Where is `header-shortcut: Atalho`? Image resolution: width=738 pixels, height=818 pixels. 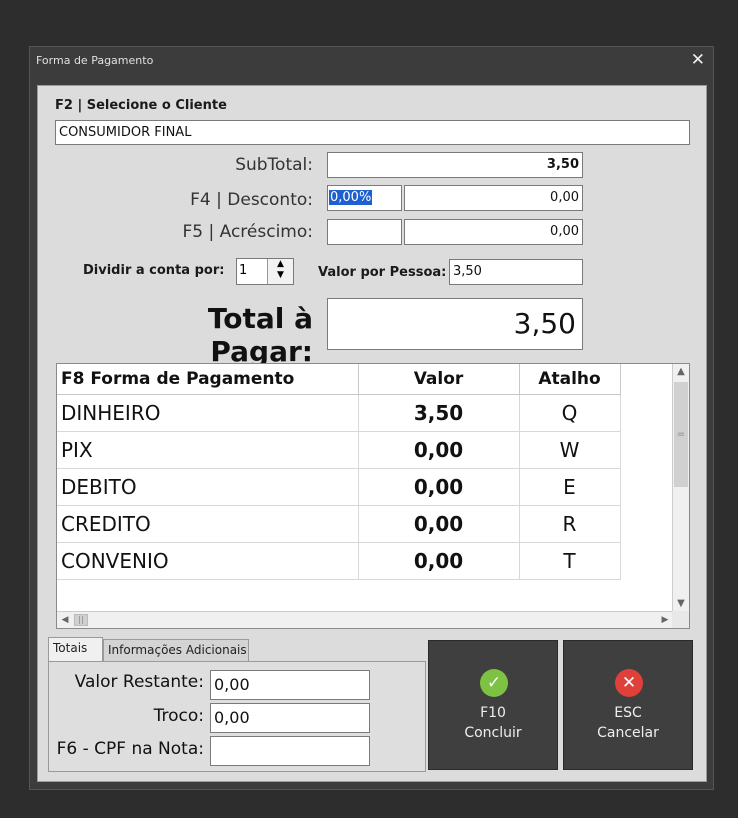
header-shortcut: Atalho is located at coordinates (570, 379).